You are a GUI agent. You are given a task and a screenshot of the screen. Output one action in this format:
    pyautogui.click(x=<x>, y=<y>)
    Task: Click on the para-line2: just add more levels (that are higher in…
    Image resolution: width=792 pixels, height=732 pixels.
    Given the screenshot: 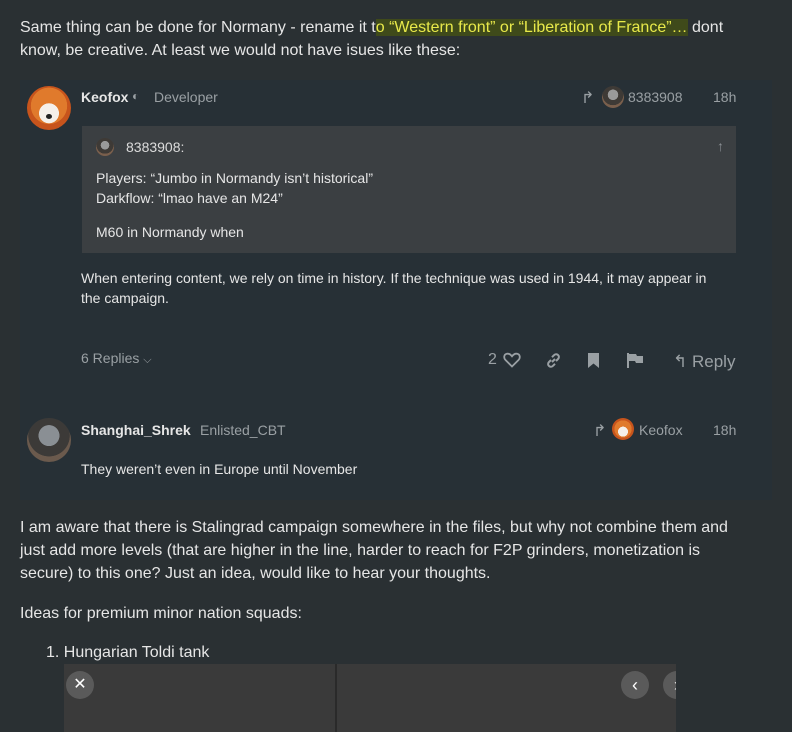 What is the action you would take?
    pyautogui.click(x=360, y=550)
    